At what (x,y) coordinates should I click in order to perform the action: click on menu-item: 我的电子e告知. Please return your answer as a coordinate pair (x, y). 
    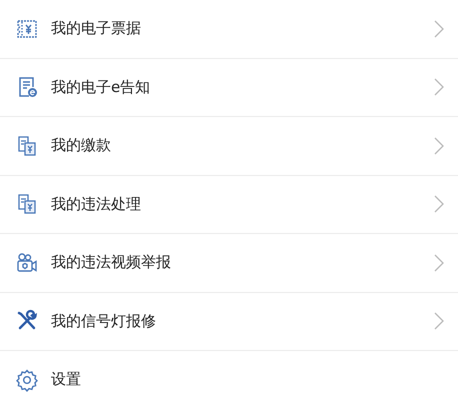
    Looking at the image, I should click on (229, 87).